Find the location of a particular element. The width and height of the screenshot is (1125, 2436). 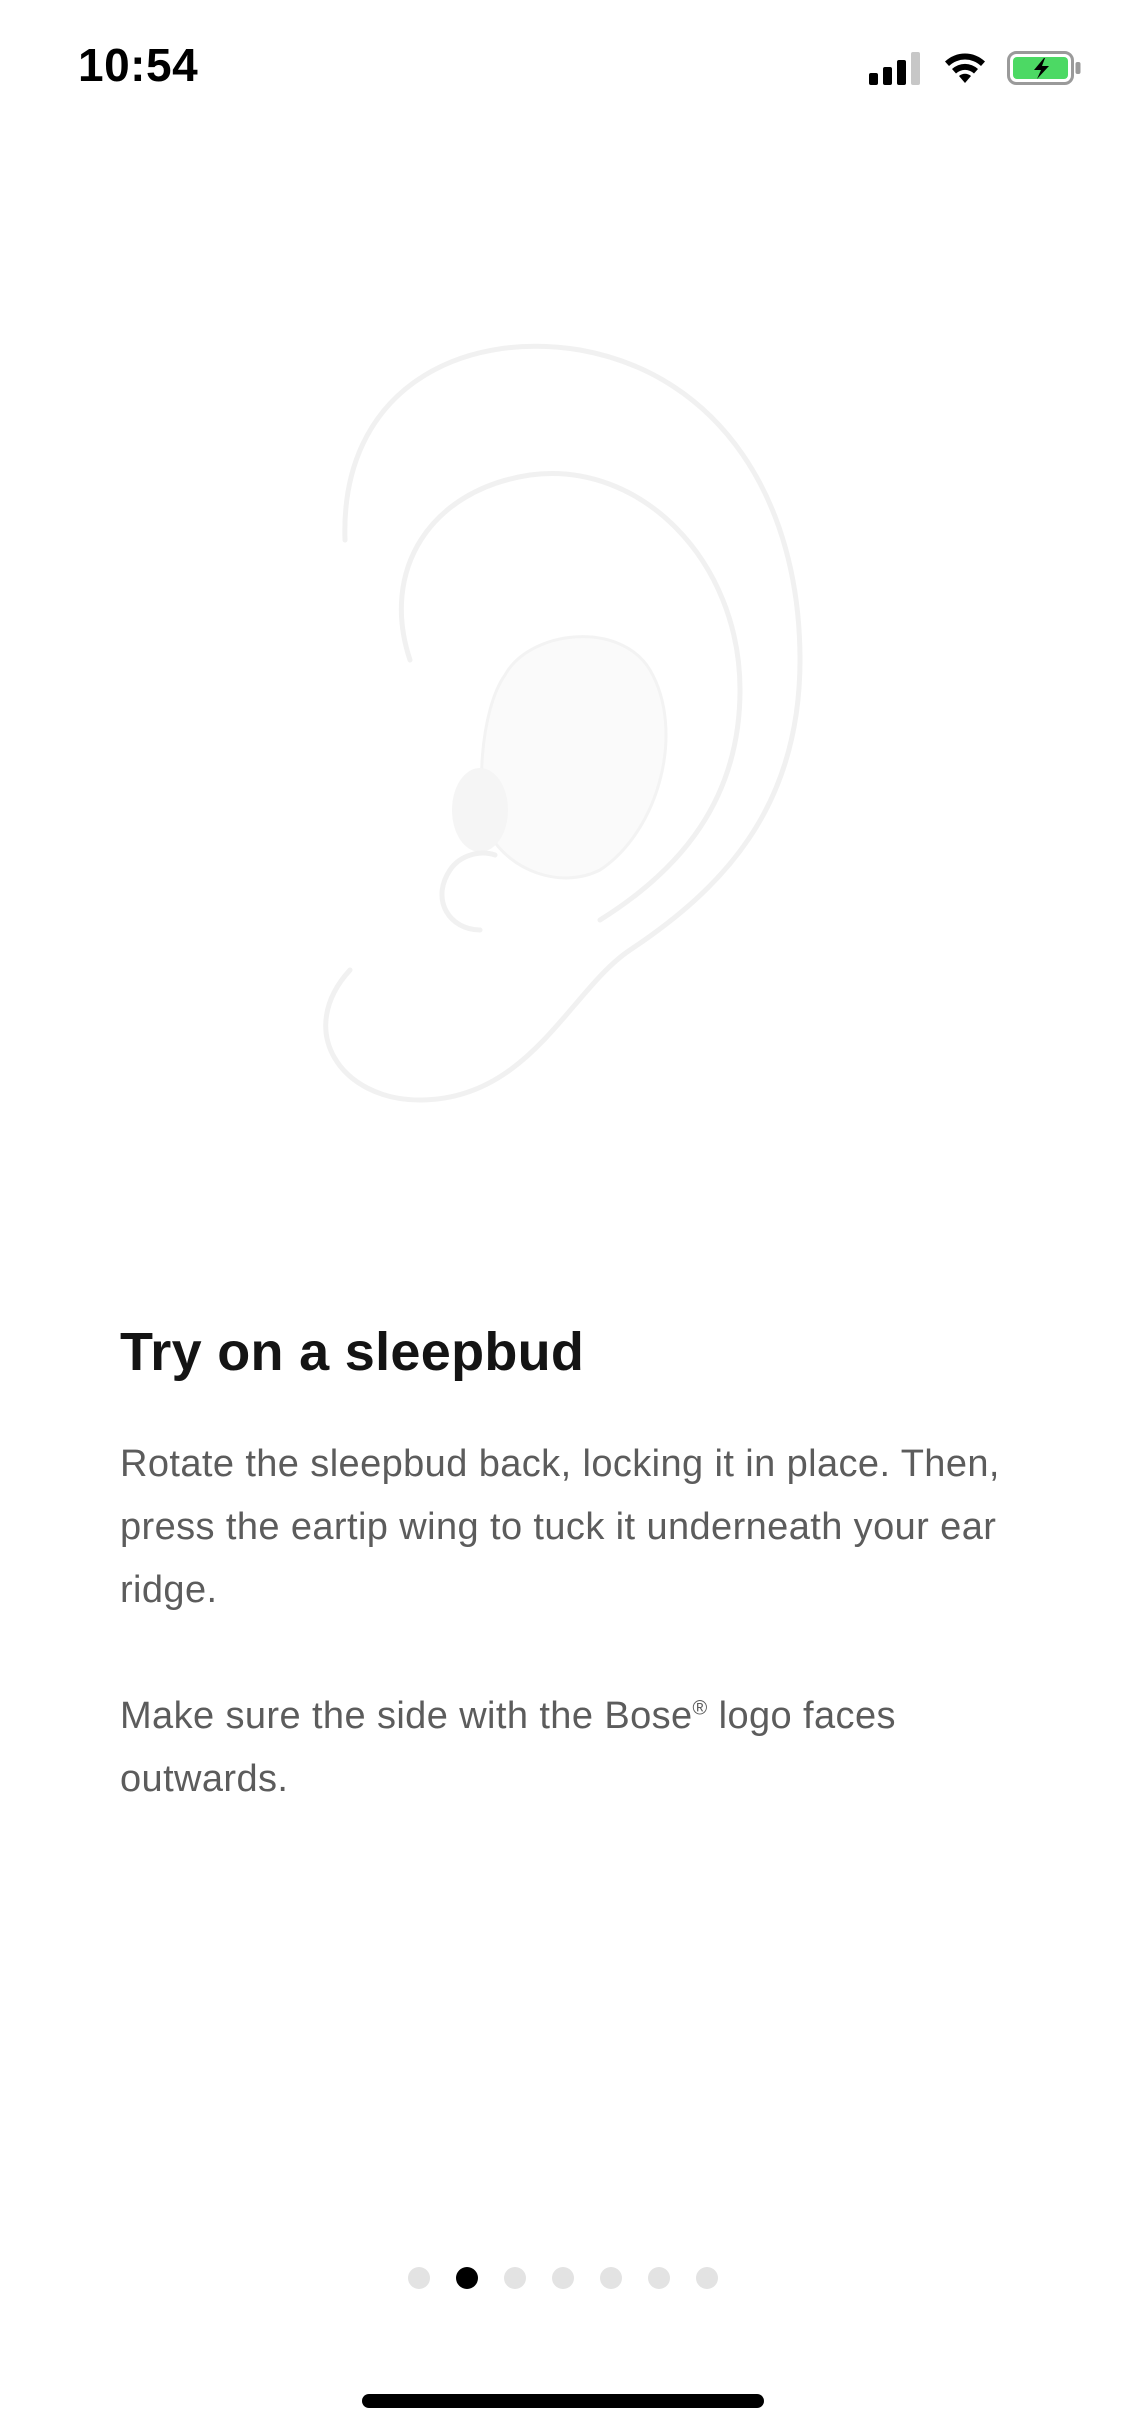

battery-charging-icon is located at coordinates (1045, 68).